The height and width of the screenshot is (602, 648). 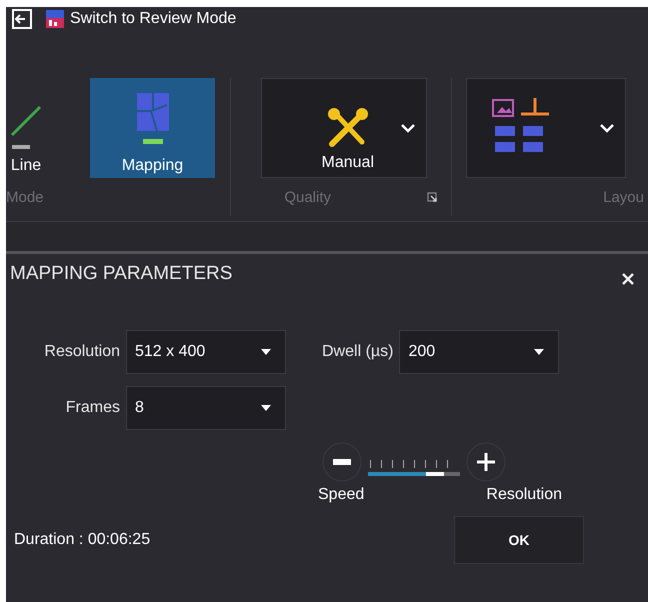 What do you see at coordinates (546, 128) in the screenshot?
I see `layout-button` at bounding box center [546, 128].